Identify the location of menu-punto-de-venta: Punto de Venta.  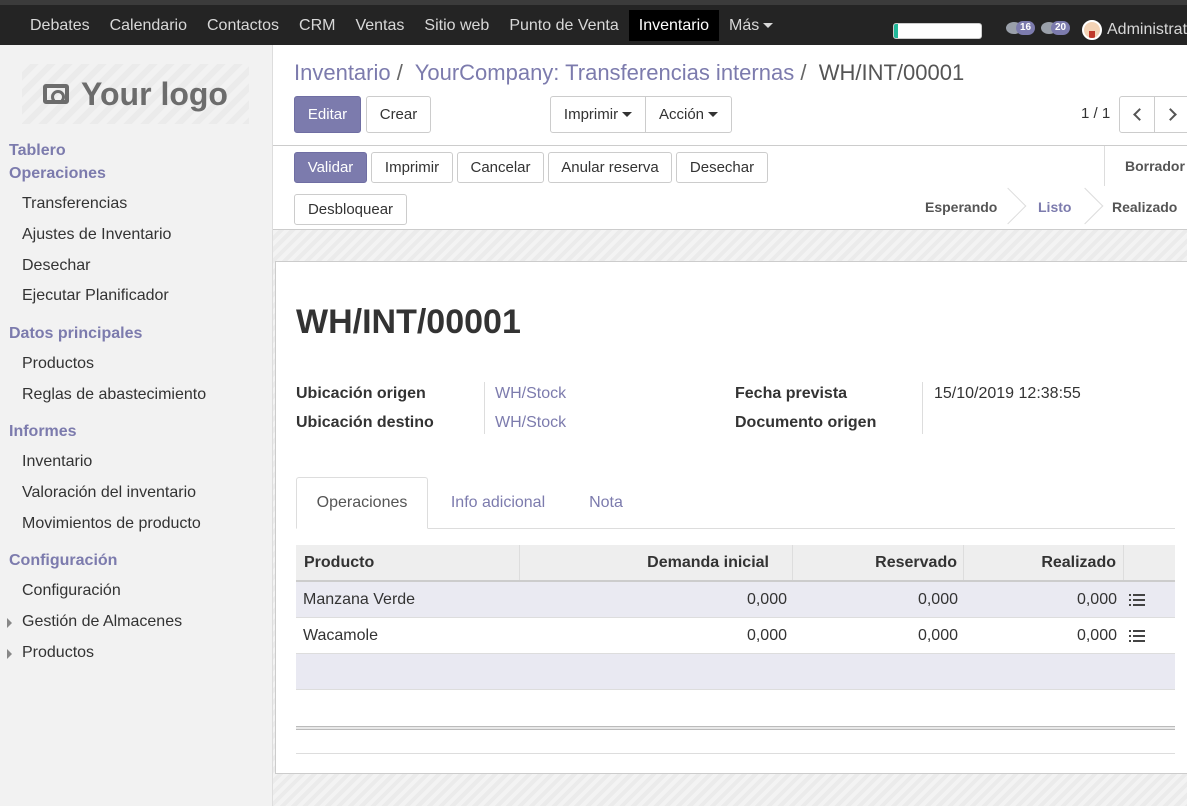
(563, 25).